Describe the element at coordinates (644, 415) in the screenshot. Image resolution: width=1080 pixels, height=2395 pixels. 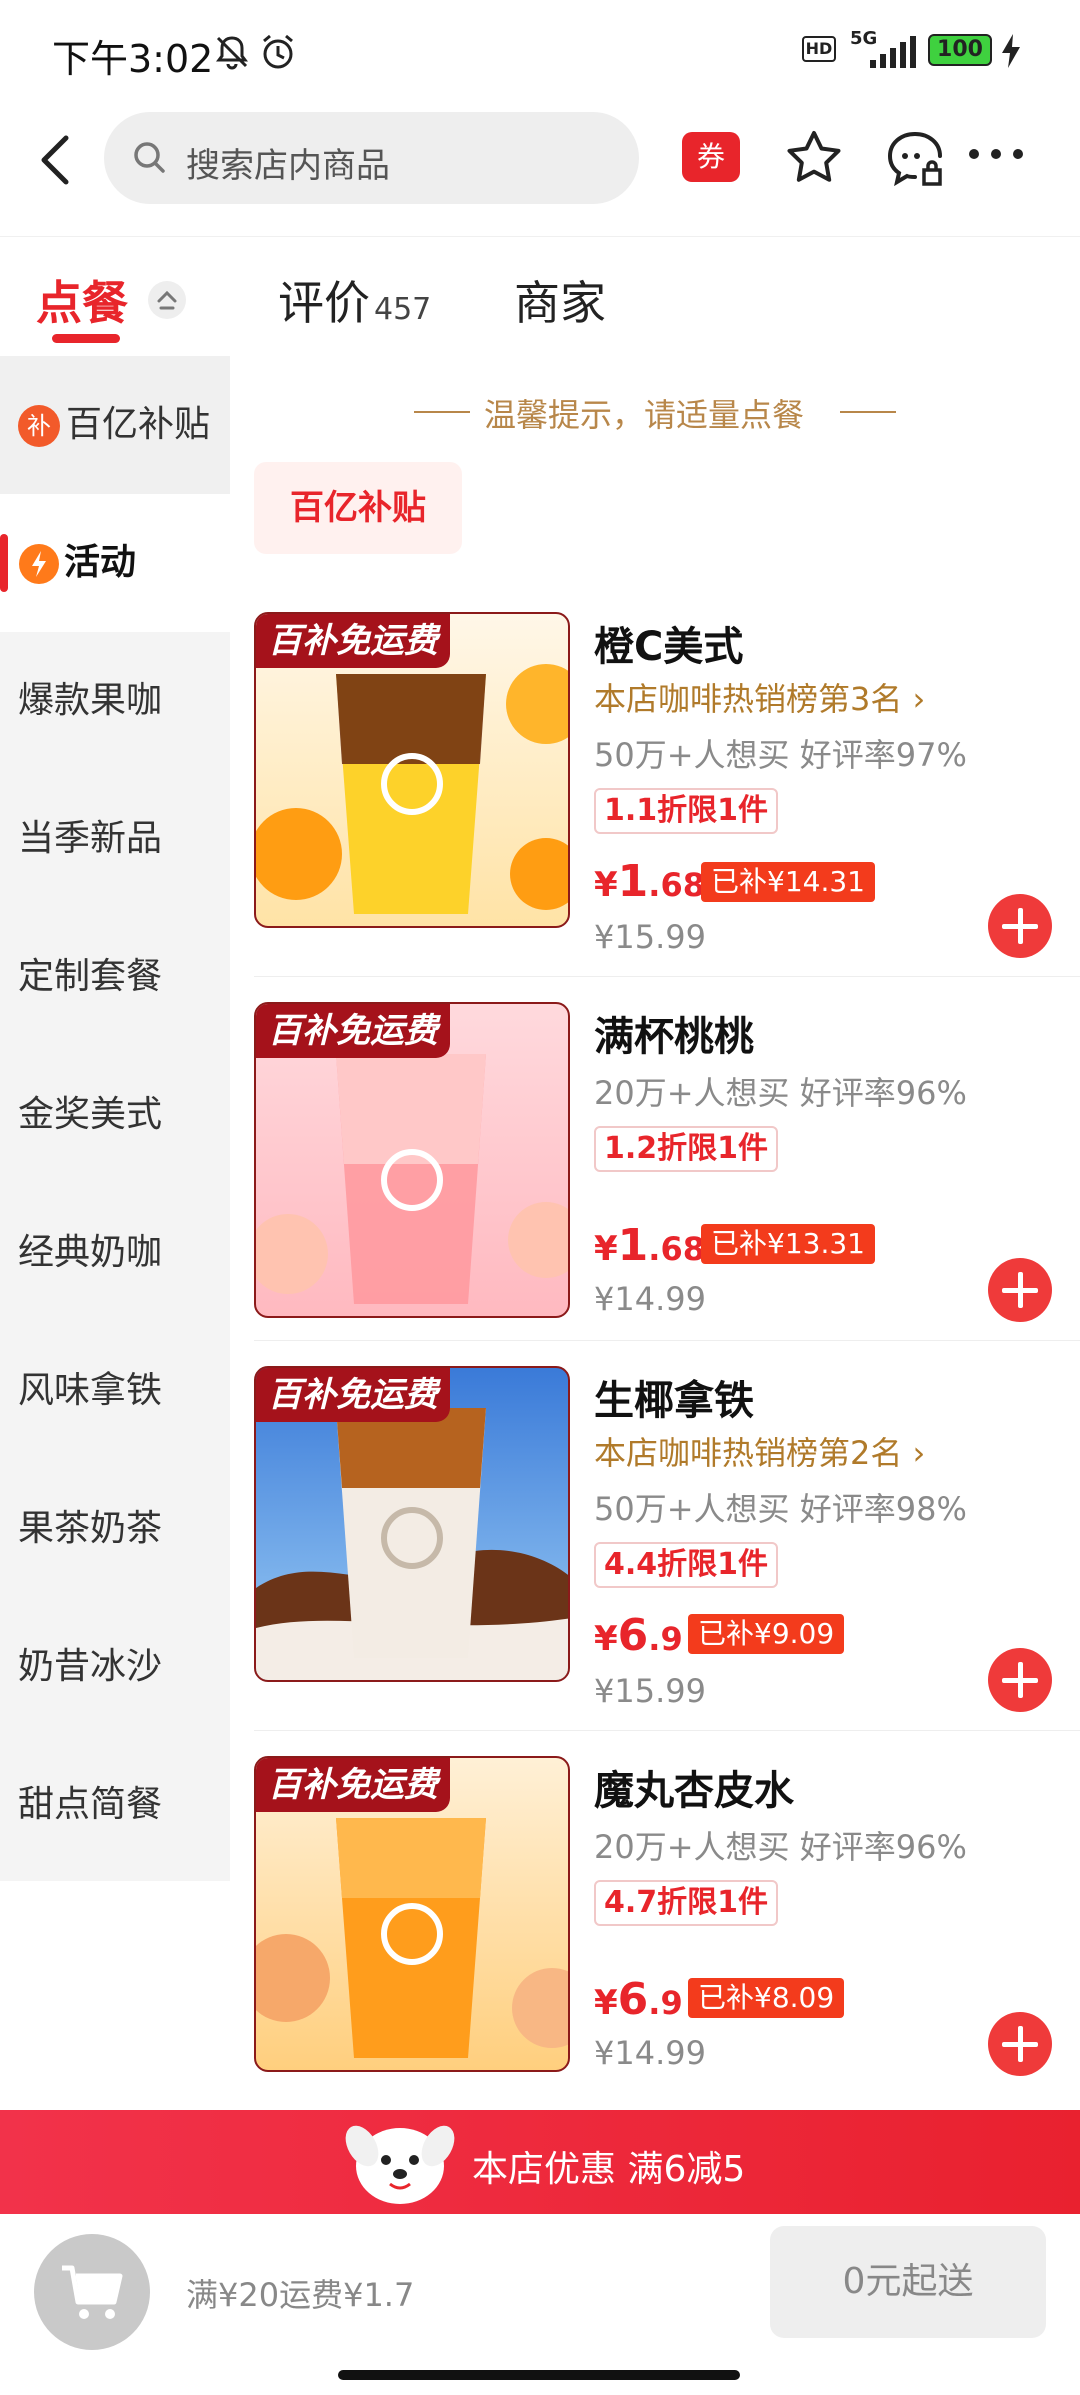
I see `order-tip: 温馨提示，请适量点餐` at that location.